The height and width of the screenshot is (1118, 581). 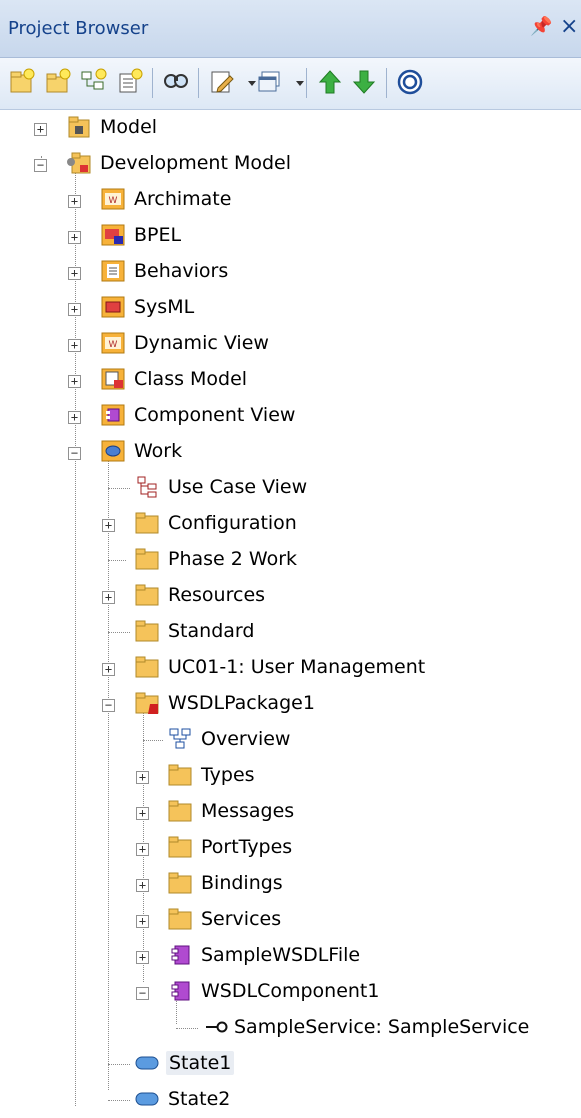 What do you see at coordinates (94, 82) in the screenshot?
I see `new-diagram-icon` at bounding box center [94, 82].